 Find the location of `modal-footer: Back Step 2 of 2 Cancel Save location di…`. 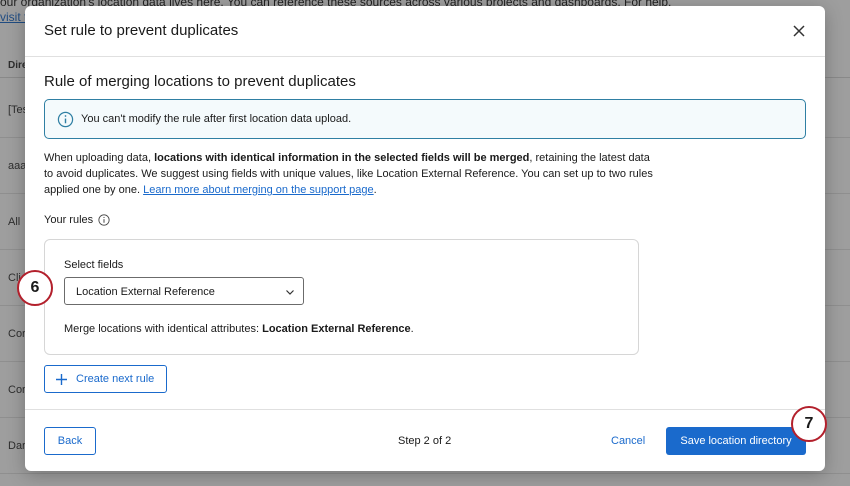

modal-footer: Back Step 2 of 2 Cancel Save location di… is located at coordinates (425, 440).